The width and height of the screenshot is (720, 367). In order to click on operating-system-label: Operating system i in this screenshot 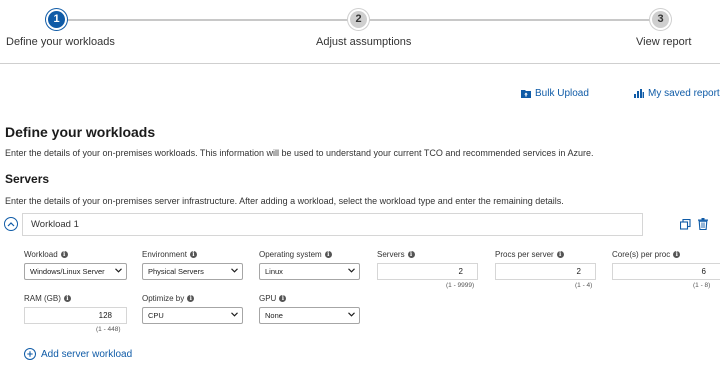, I will do `click(295, 254)`.